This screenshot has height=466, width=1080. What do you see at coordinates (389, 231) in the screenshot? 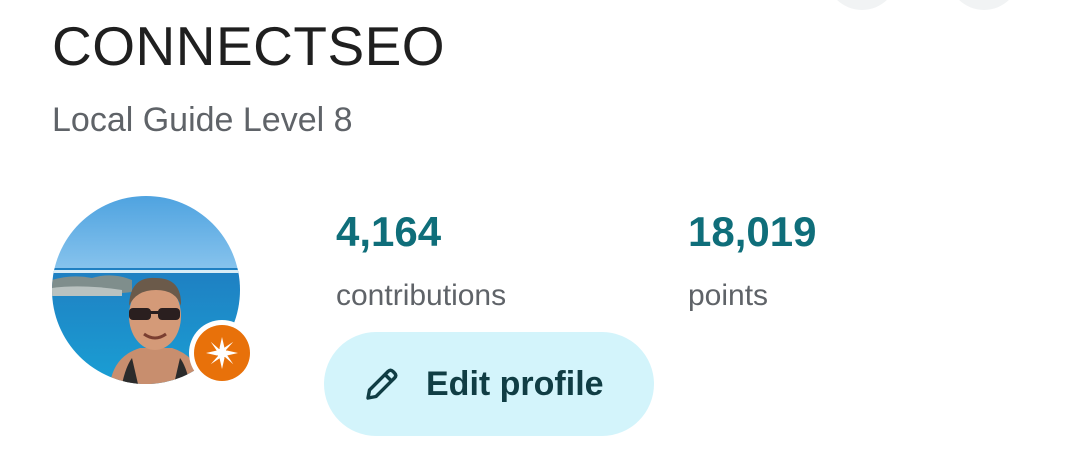
I see `contributions-count: 4,164` at bounding box center [389, 231].